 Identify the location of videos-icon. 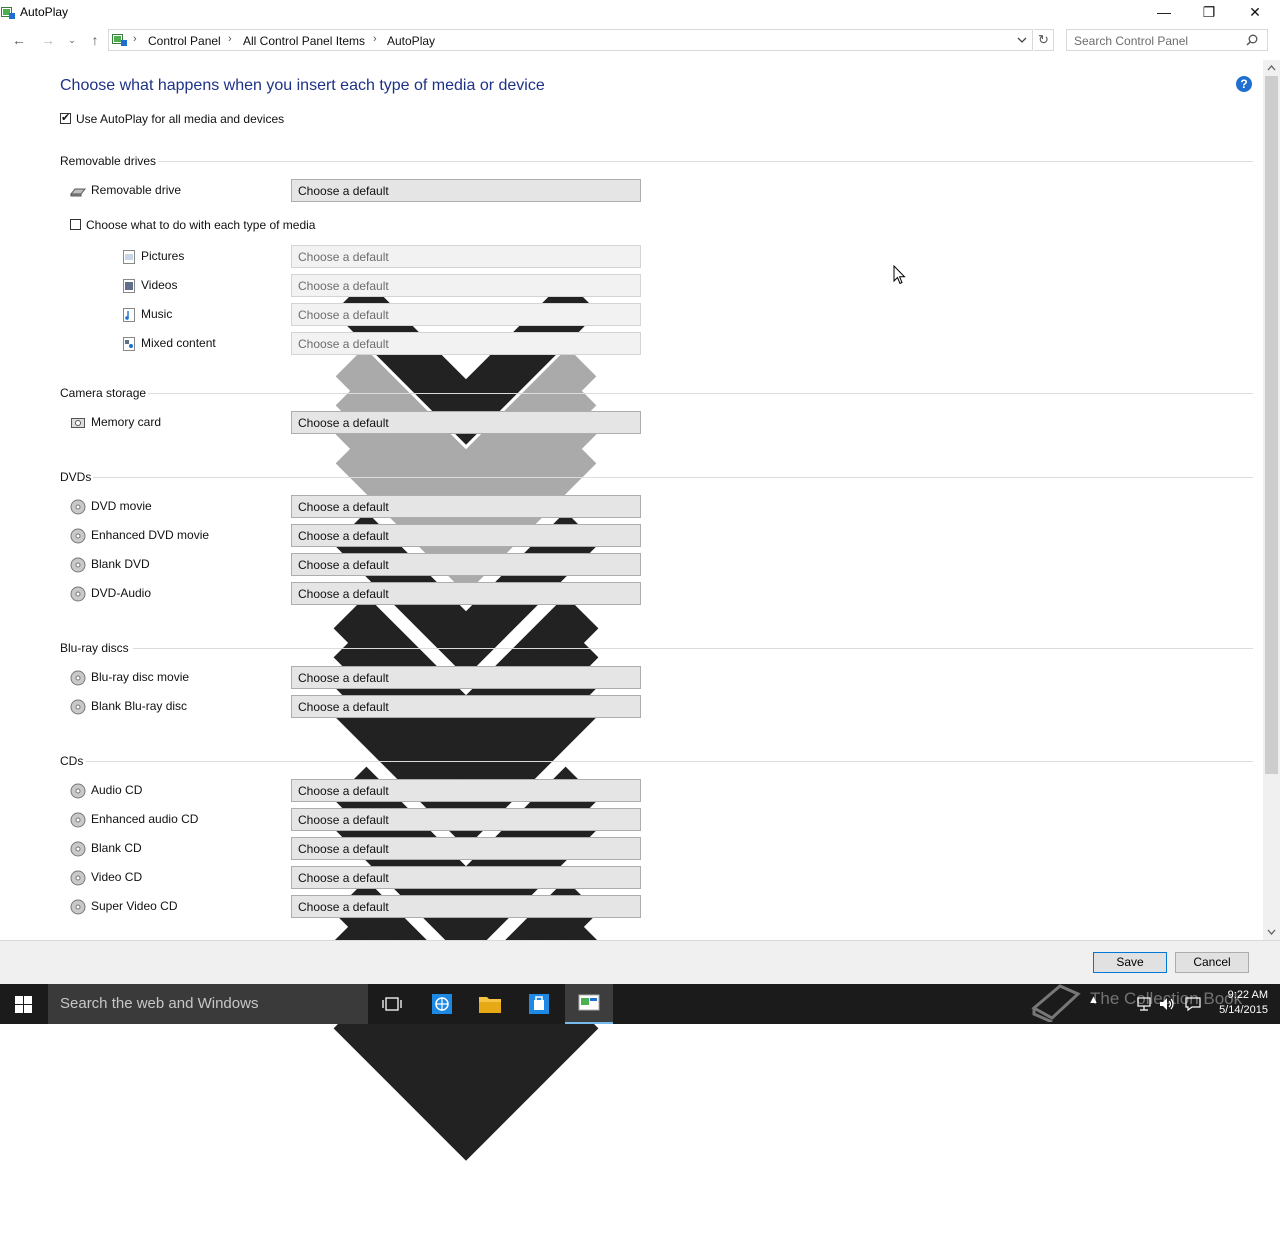
(129, 286).